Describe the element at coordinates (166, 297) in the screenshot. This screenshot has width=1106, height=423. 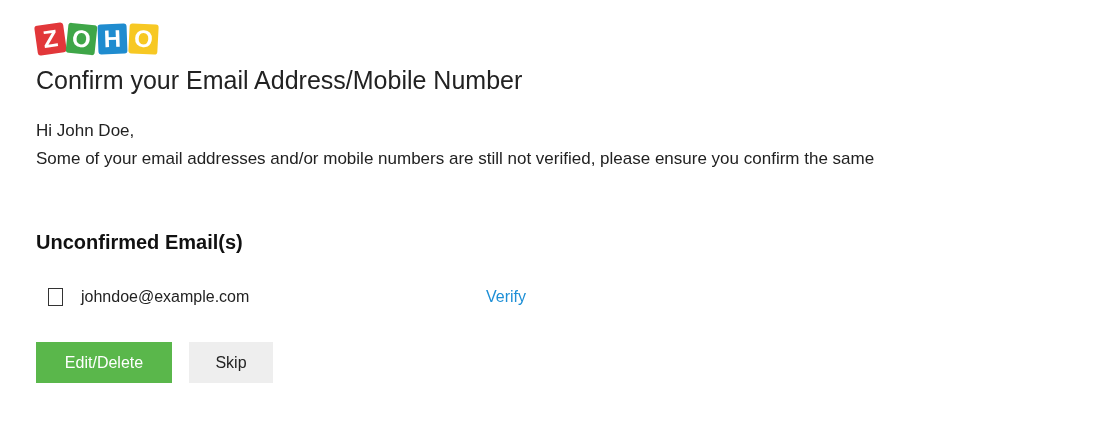
I see `email-address: johndoe@example.com` at that location.